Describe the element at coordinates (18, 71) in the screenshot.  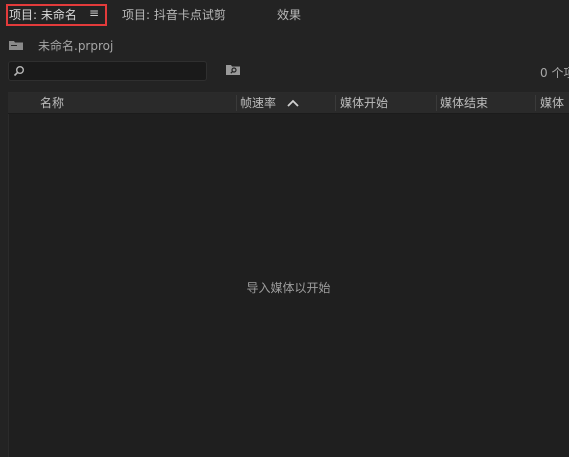
I see `search-icon` at that location.